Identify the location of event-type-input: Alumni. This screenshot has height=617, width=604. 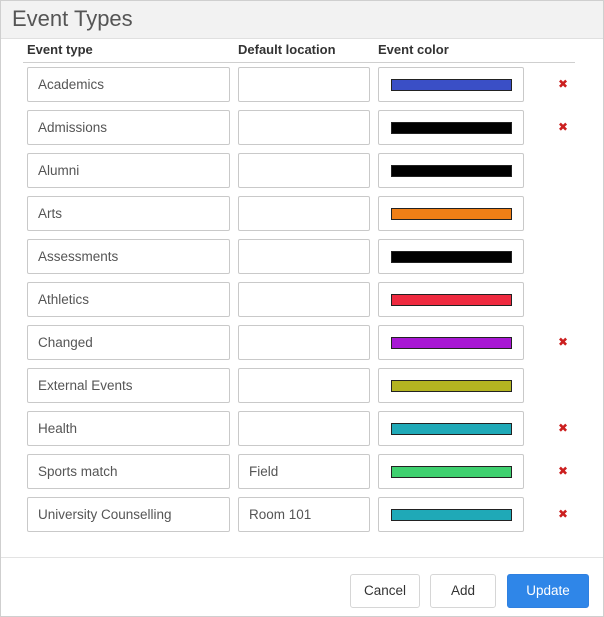
(128, 170).